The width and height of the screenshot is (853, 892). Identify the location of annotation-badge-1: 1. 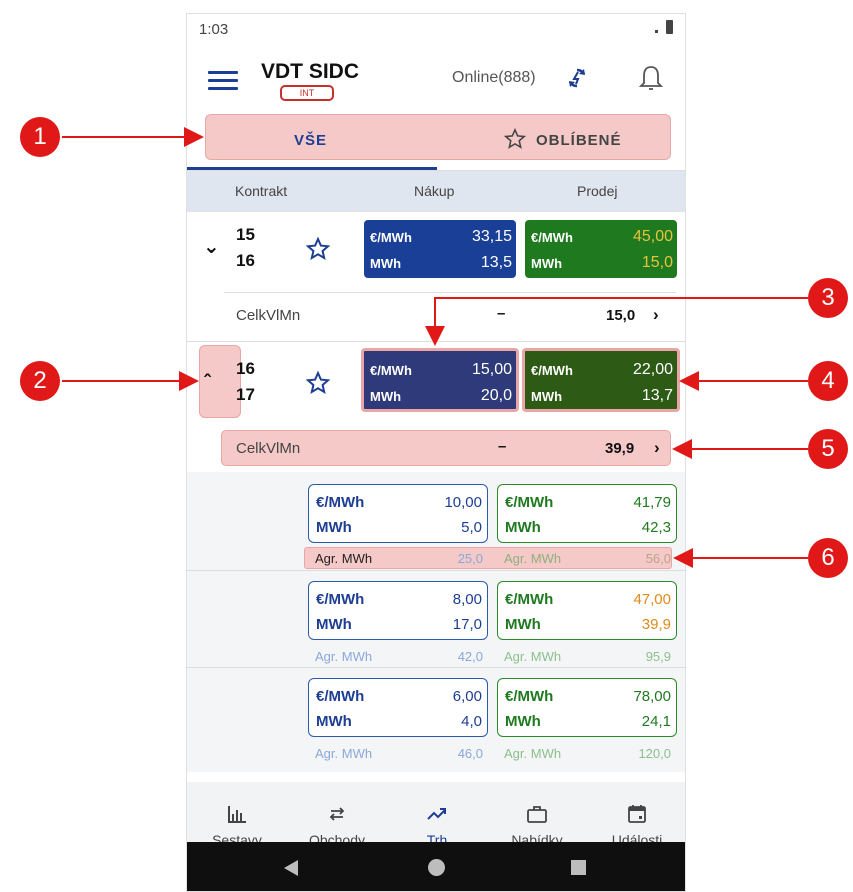
(40, 137).